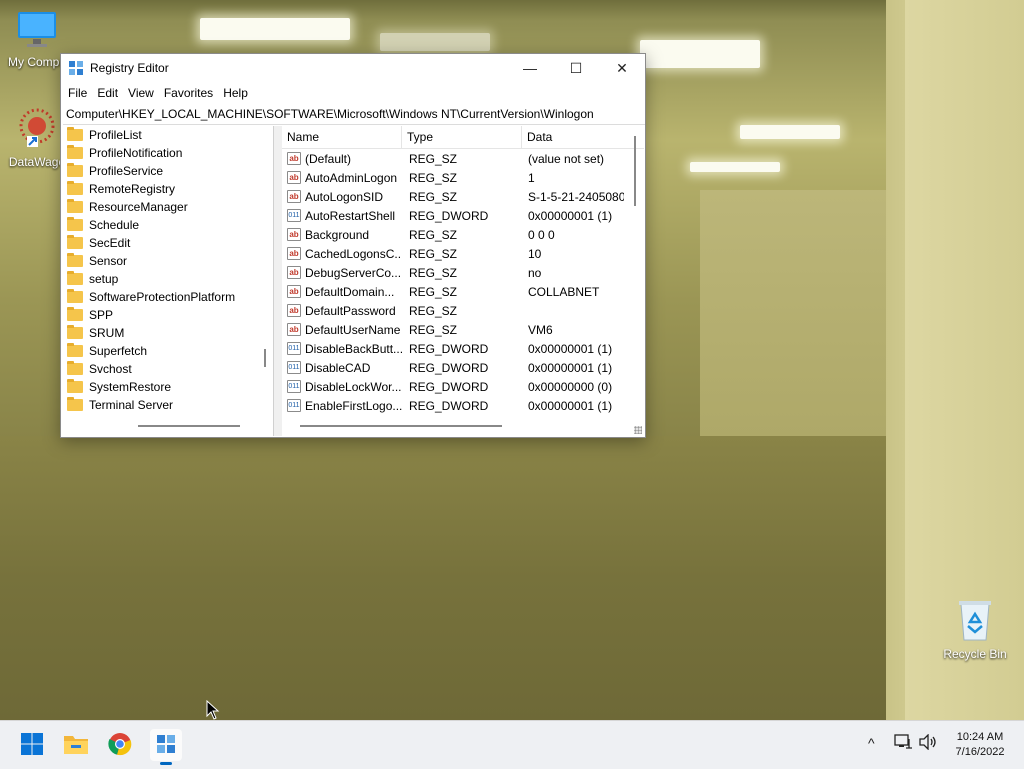 The width and height of the screenshot is (1024, 769). What do you see at coordinates (328, 158) in the screenshot?
I see `value-name: (Default)` at bounding box center [328, 158].